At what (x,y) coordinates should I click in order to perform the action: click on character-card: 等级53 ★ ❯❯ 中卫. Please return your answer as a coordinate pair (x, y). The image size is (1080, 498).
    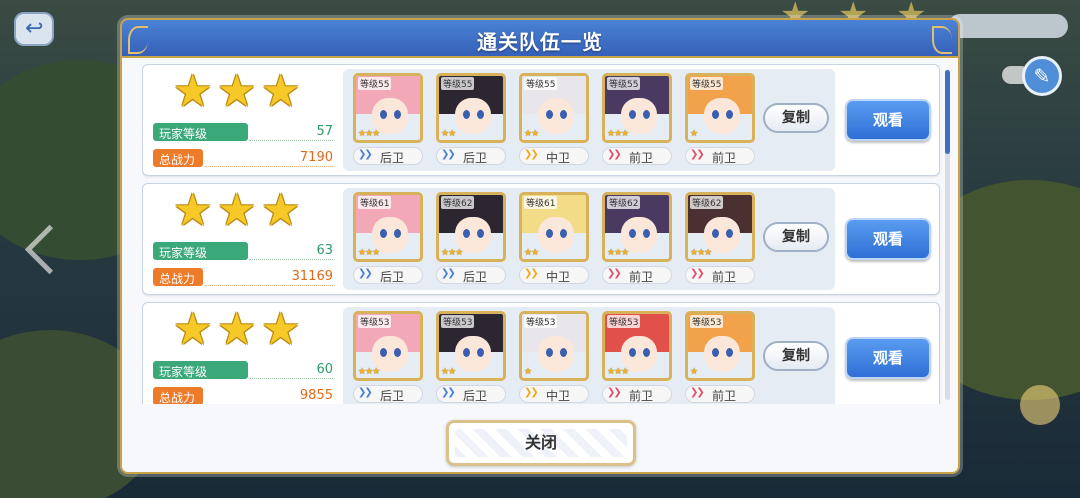
    Looking at the image, I should click on (555, 357).